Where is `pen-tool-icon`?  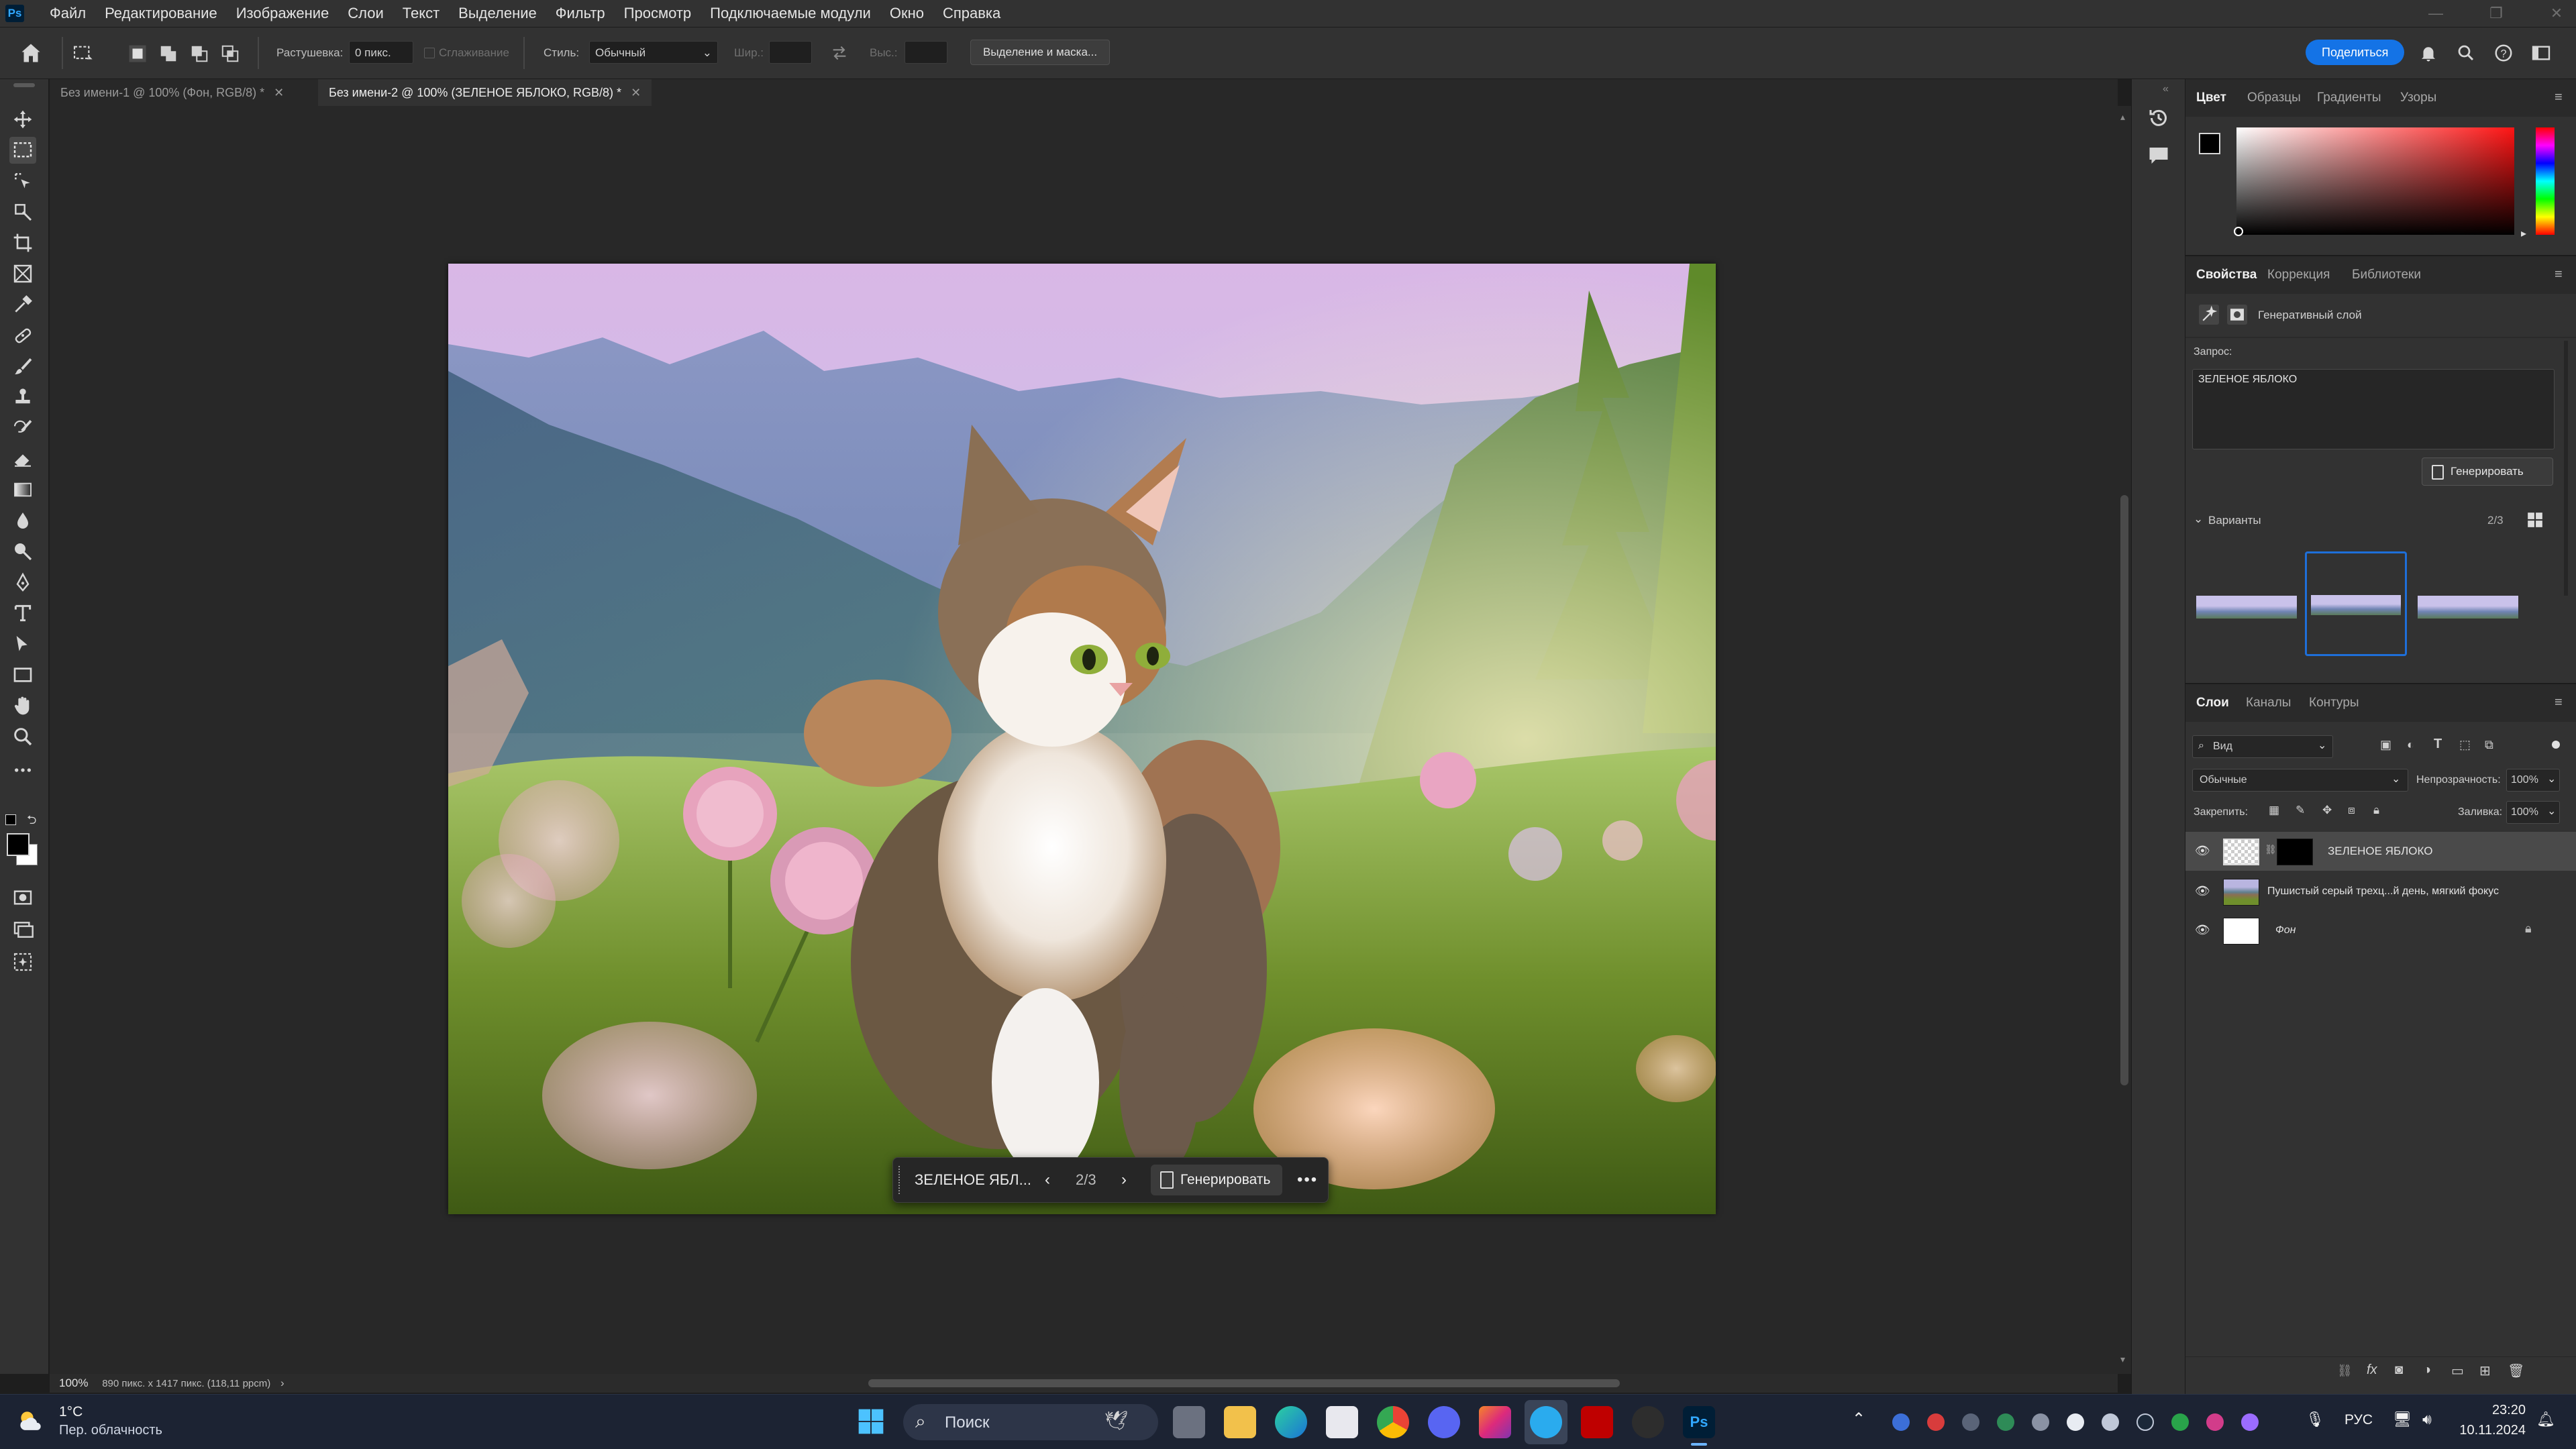
pen-tool-icon is located at coordinates (22, 582).